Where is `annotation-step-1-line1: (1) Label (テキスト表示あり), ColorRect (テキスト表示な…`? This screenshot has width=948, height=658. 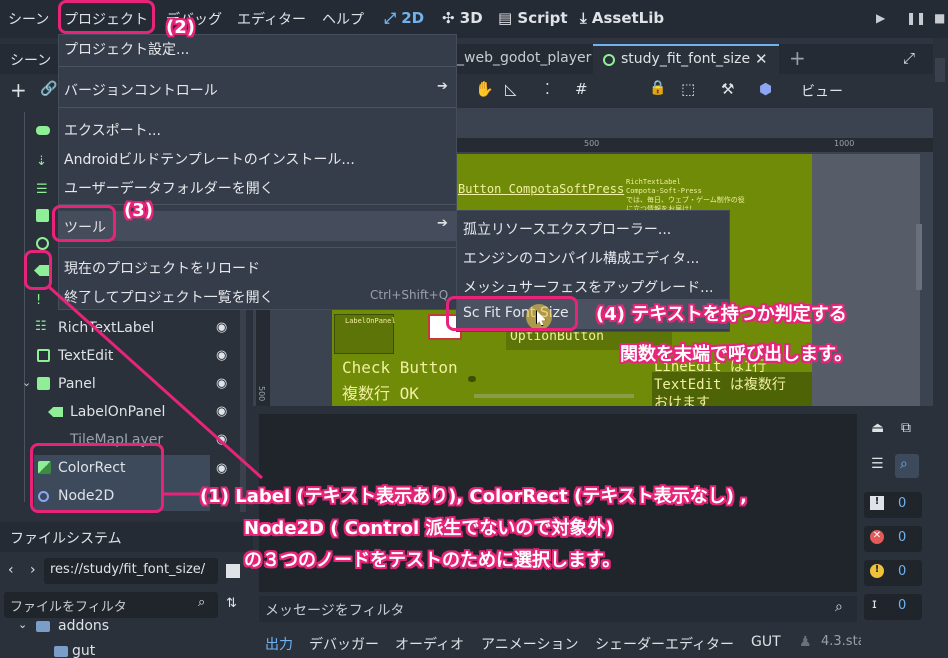 annotation-step-1-line1: (1) Label (テキスト表示あり), ColorRect (テキスト表示な… is located at coordinates (474, 496).